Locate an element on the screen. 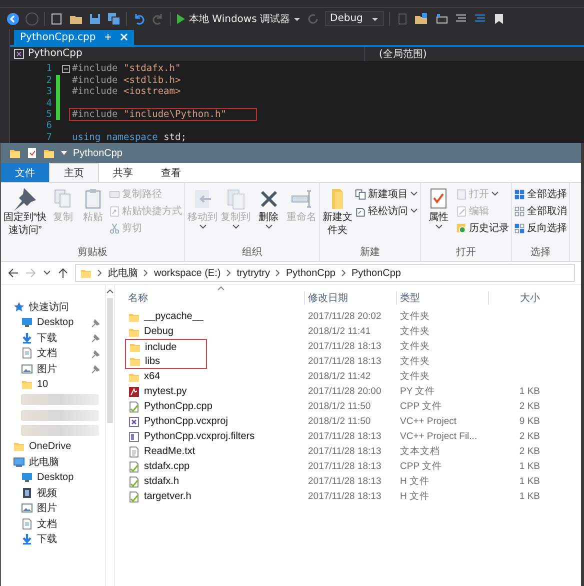 Image resolution: width=584 pixels, height=586 pixels. column-header: 名称 is located at coordinates (215, 298).